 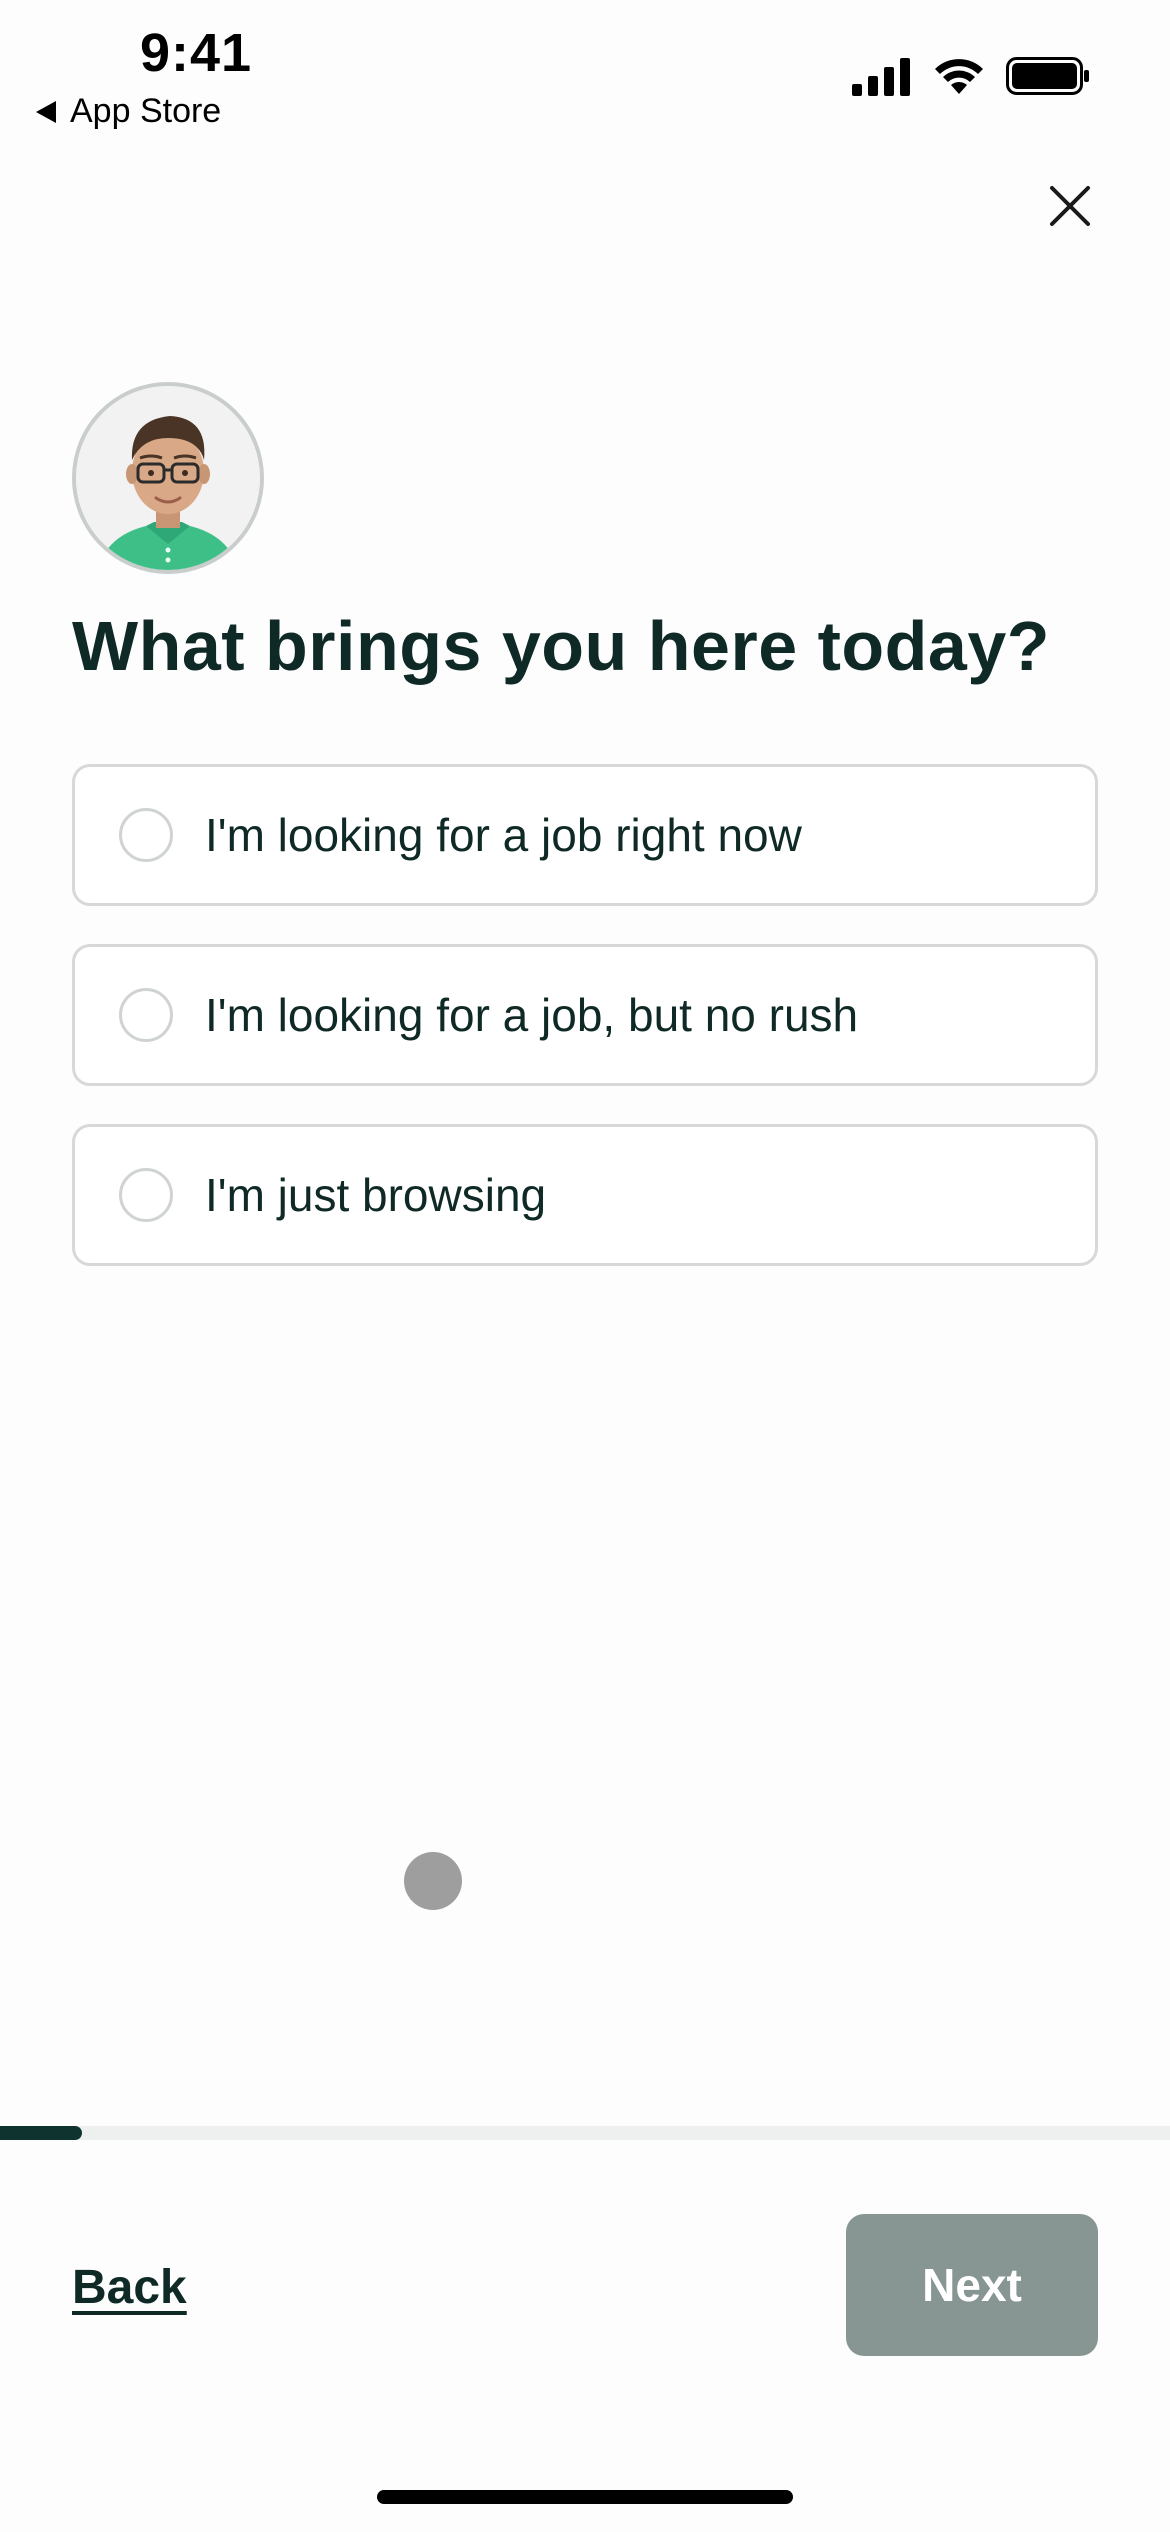 I want to click on touch-indicator, so click(x=433, y=1881).